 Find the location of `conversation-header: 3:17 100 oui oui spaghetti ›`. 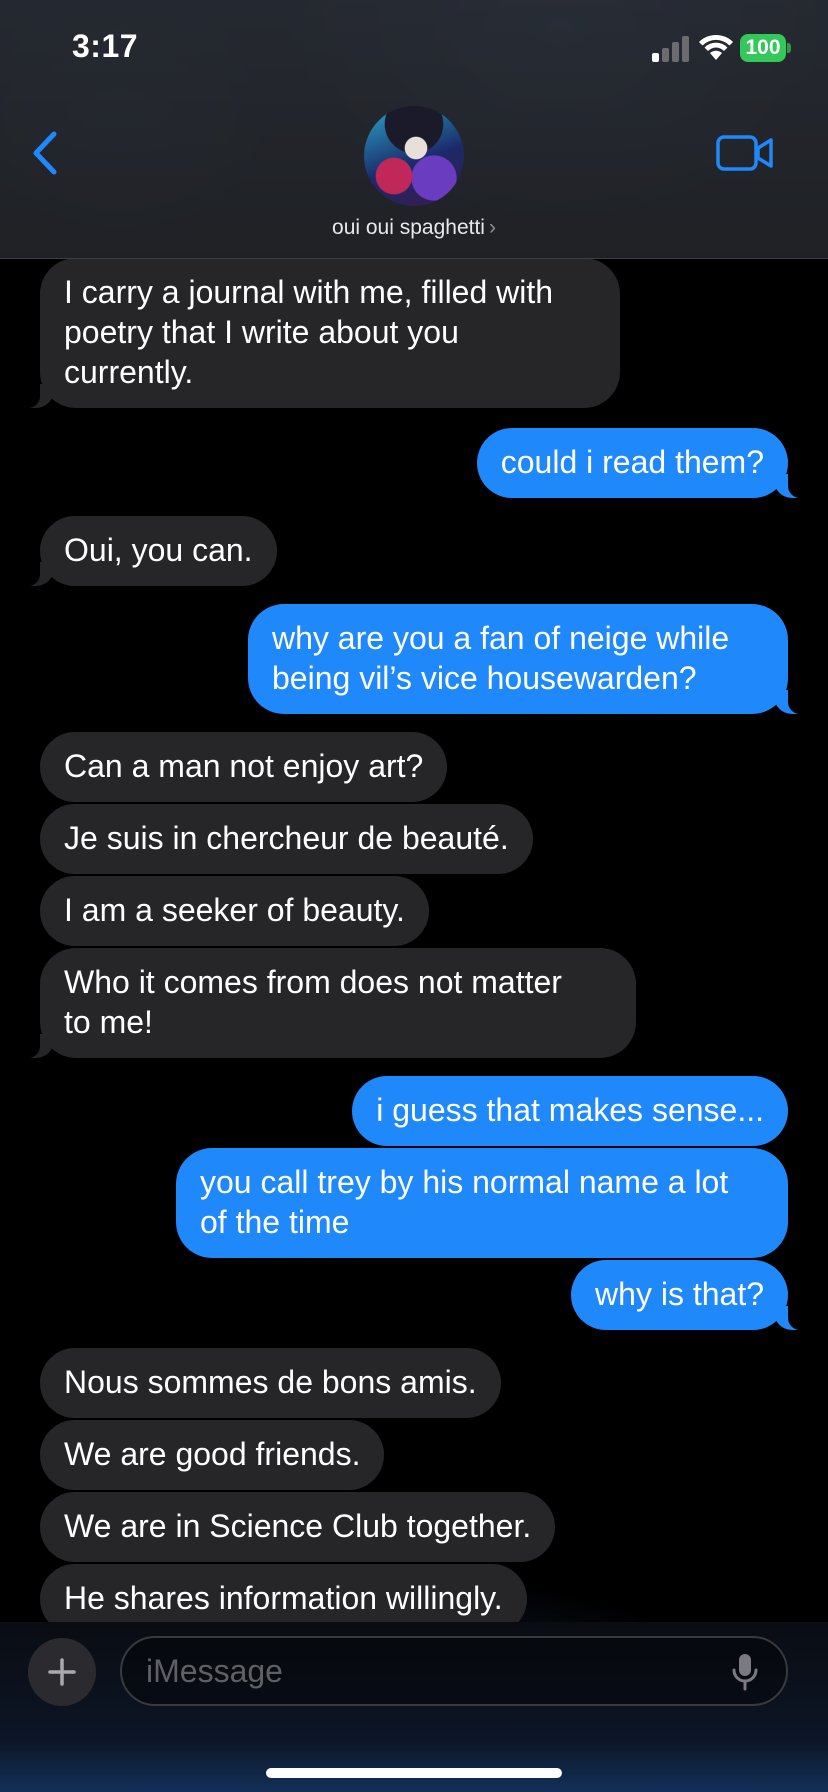

conversation-header: 3:17 100 oui oui spaghetti › is located at coordinates (414, 129).